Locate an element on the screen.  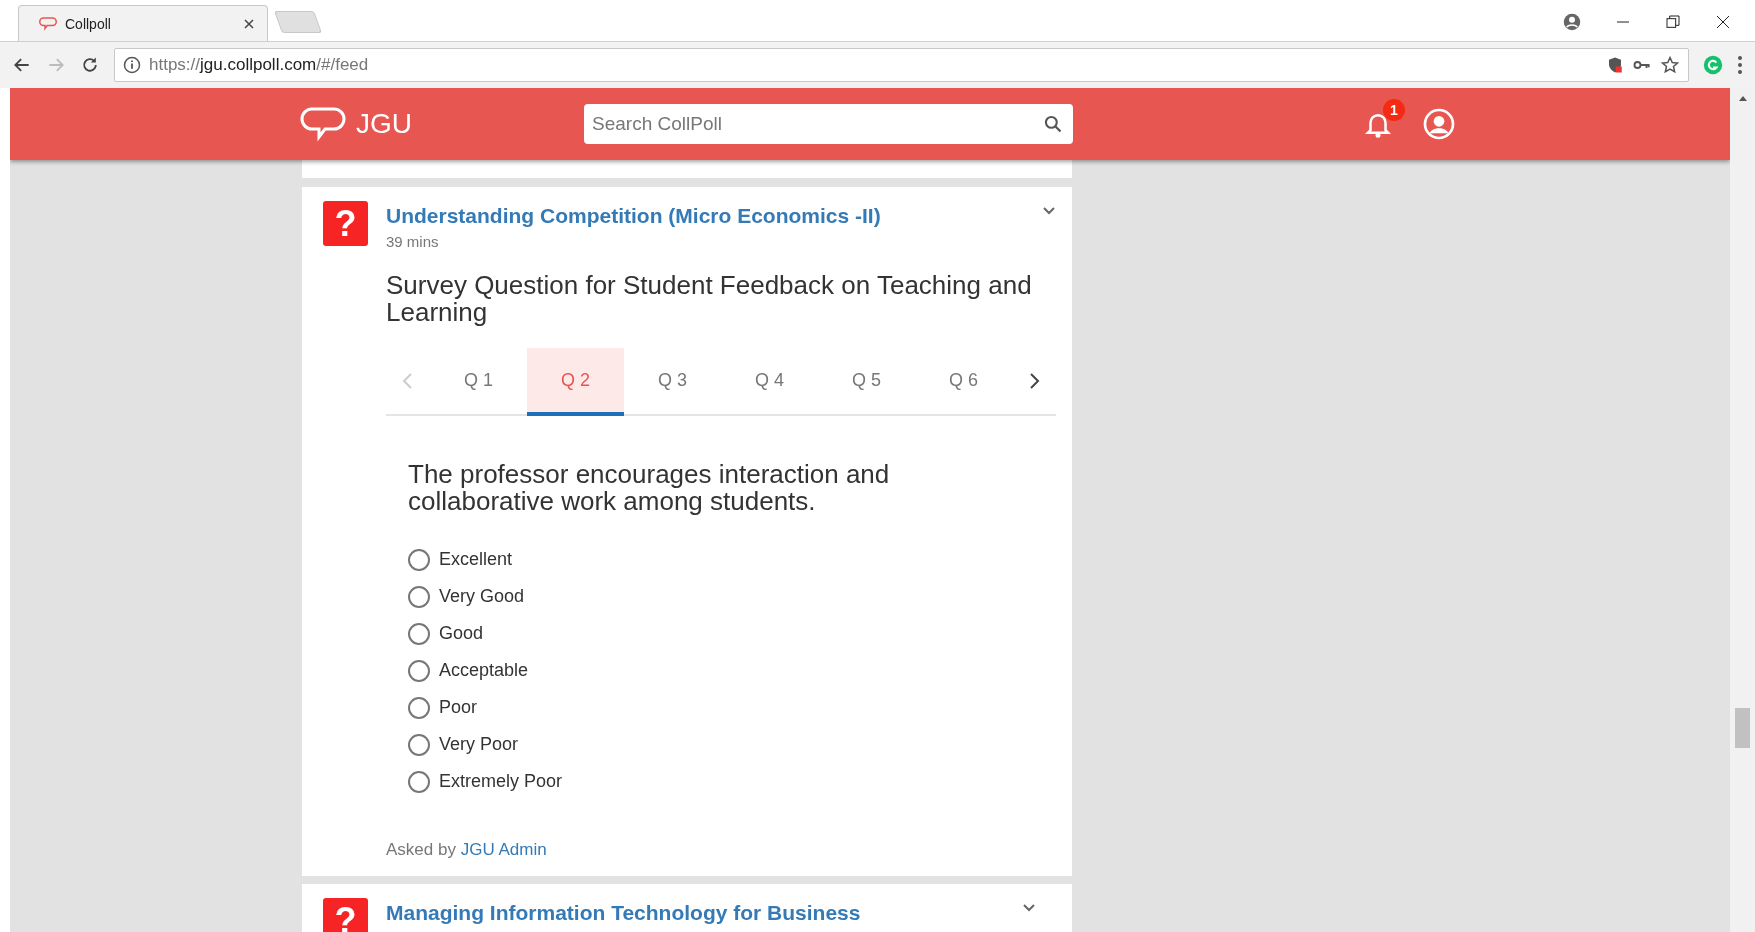
chevron-left-icon is located at coordinates (408, 381).